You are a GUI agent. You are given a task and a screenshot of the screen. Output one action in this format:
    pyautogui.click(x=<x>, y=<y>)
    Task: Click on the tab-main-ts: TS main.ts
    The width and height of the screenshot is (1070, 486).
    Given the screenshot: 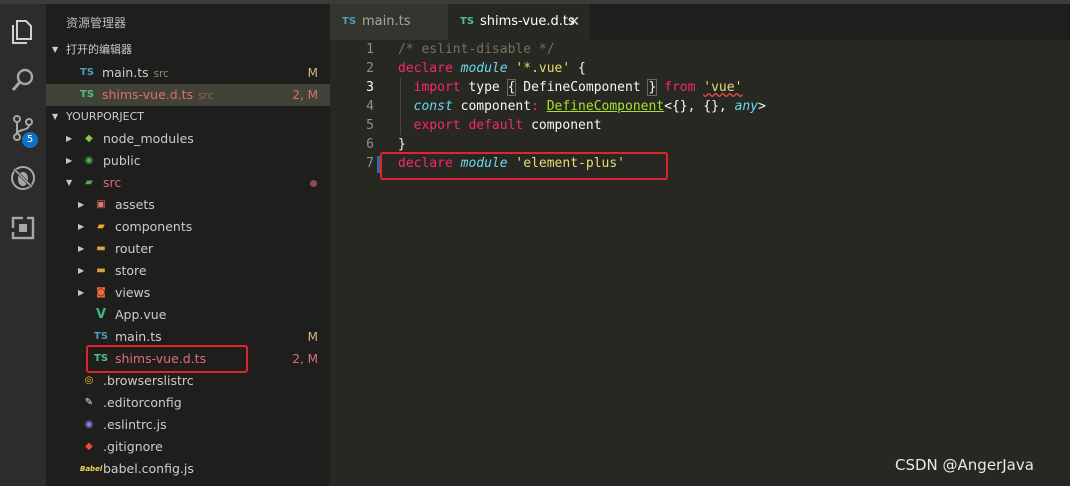 What is the action you would take?
    pyautogui.click(x=389, y=22)
    